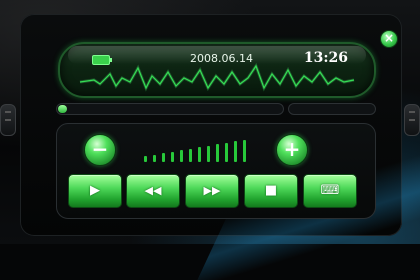 The height and width of the screenshot is (280, 420). I want to click on minus-icon: −, so click(100, 149).